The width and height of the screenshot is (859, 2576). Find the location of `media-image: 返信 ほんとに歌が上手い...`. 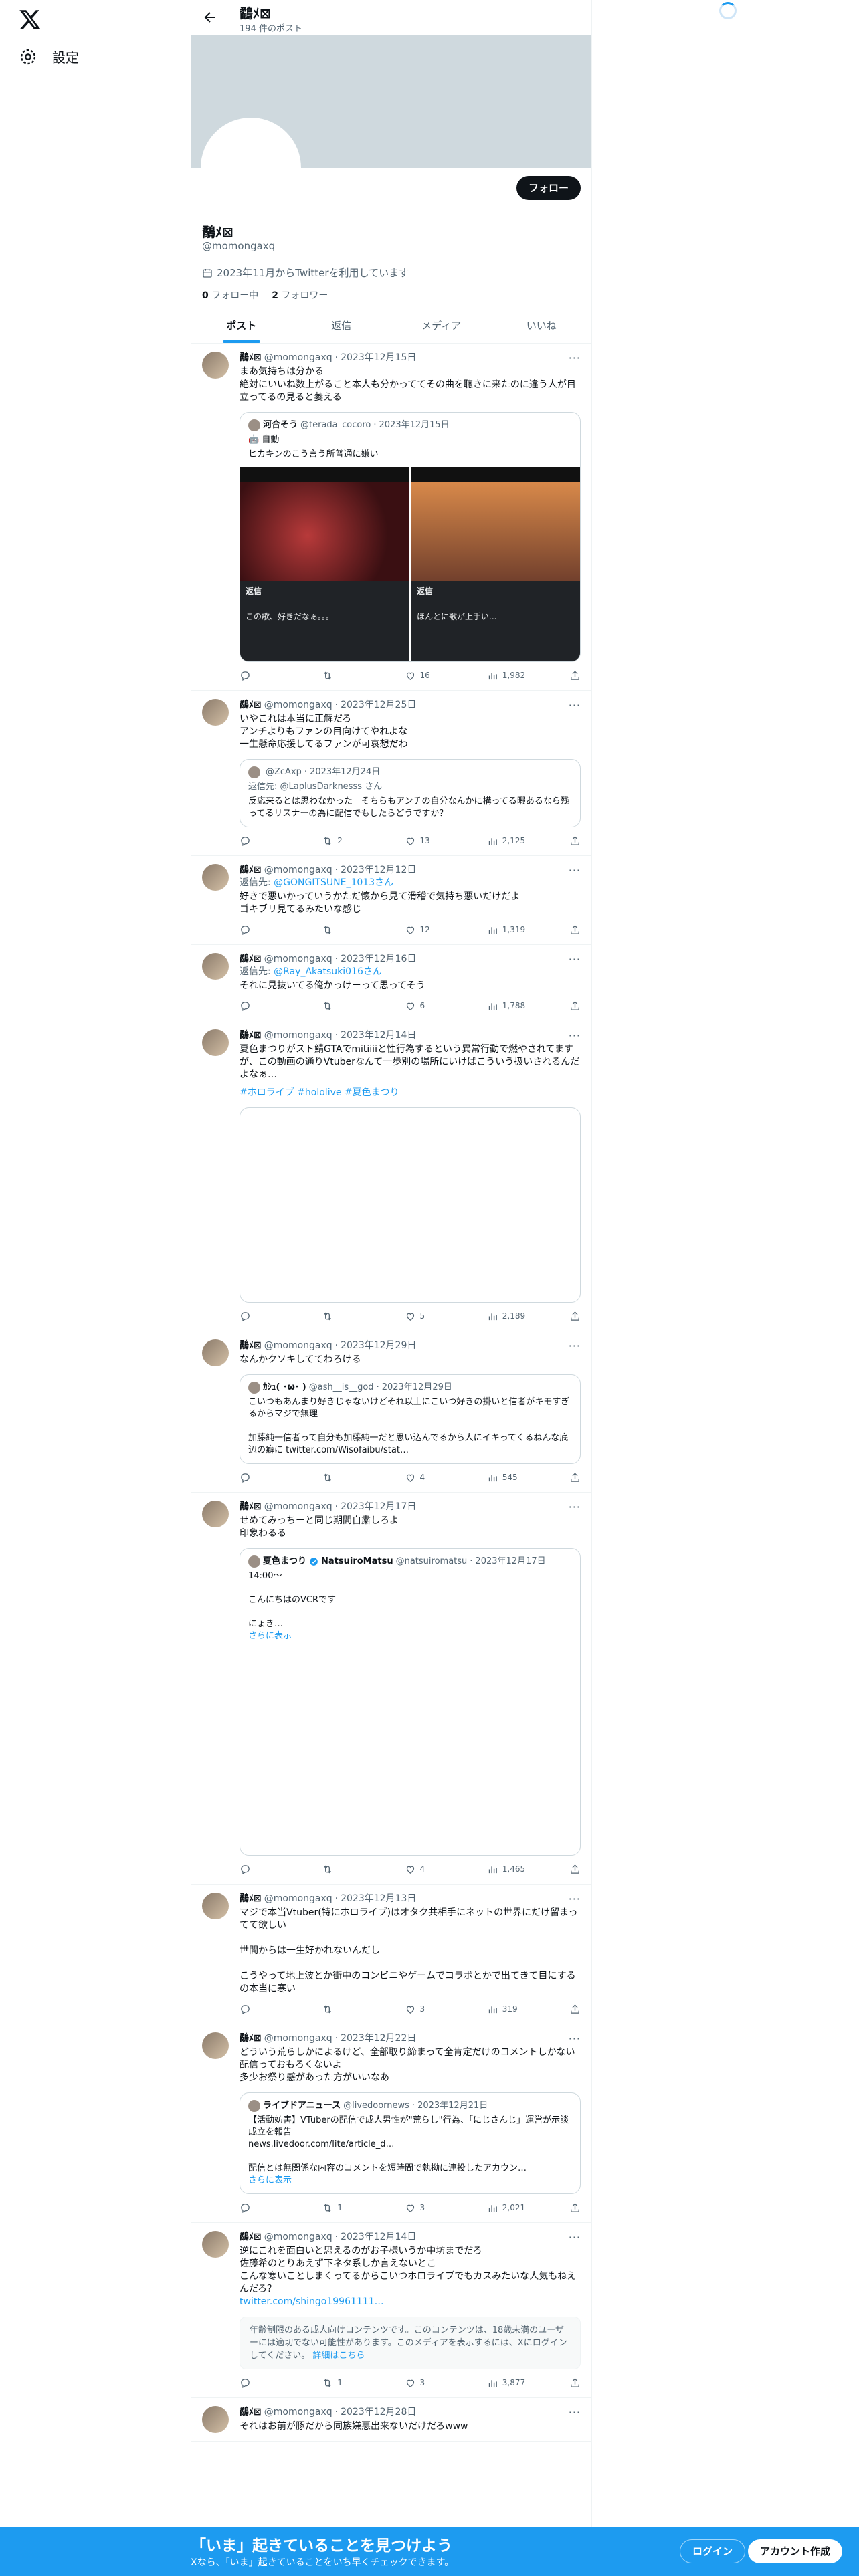

media-image: 返信 ほんとに歌が上手い... is located at coordinates (495, 564).